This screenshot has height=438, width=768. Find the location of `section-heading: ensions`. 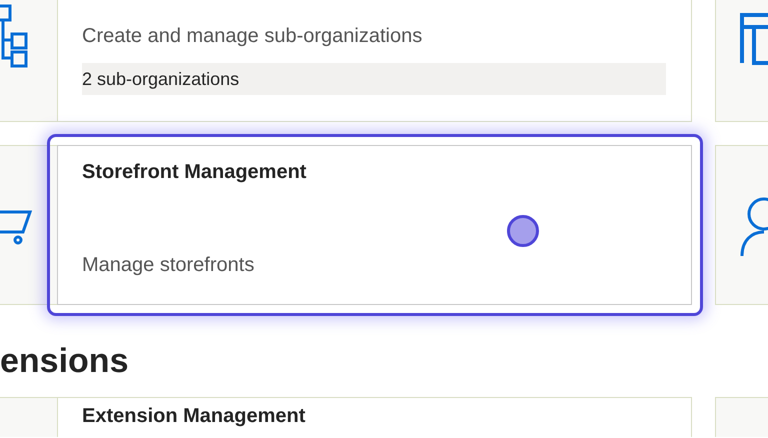

section-heading: ensions is located at coordinates (64, 361).